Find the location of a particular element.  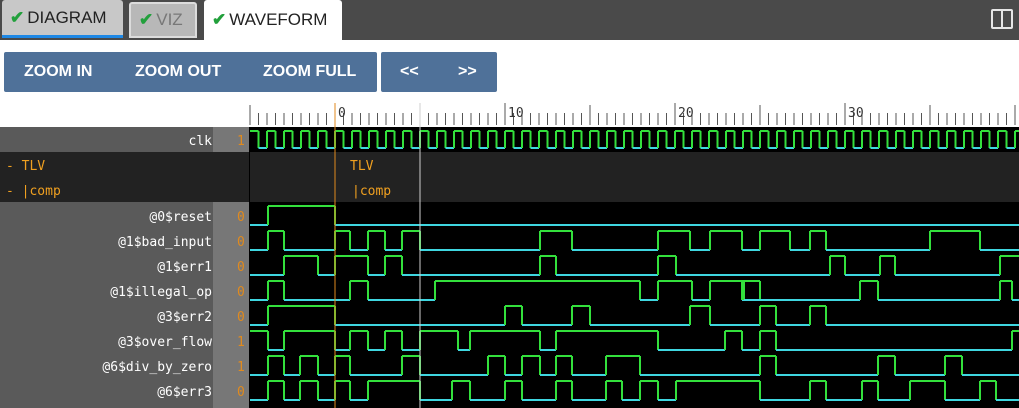

ruler-label: 0 is located at coordinates (342, 113).